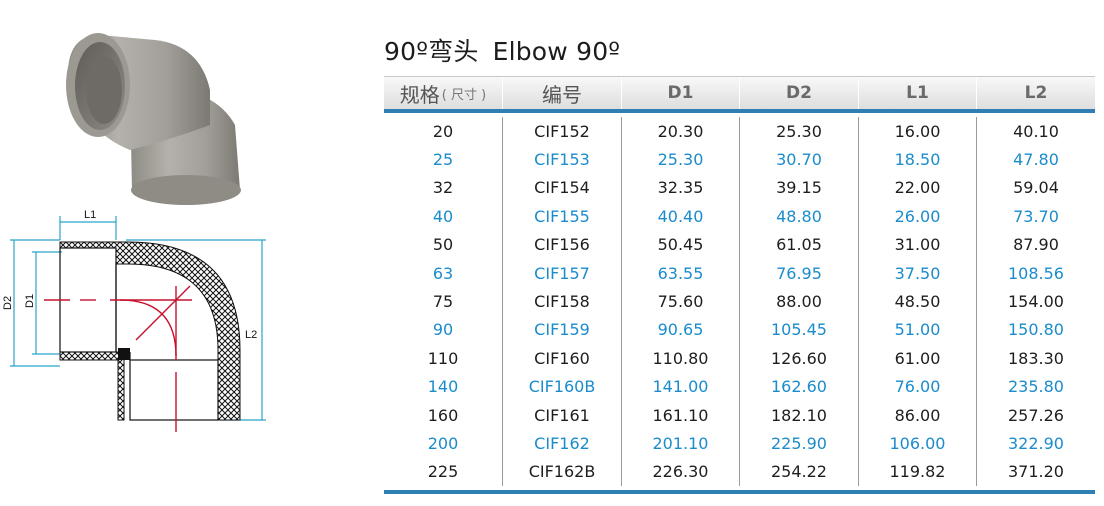 The image size is (1104, 506). Describe the element at coordinates (918, 244) in the screenshot. I see `cell-l1: 31.00` at that location.